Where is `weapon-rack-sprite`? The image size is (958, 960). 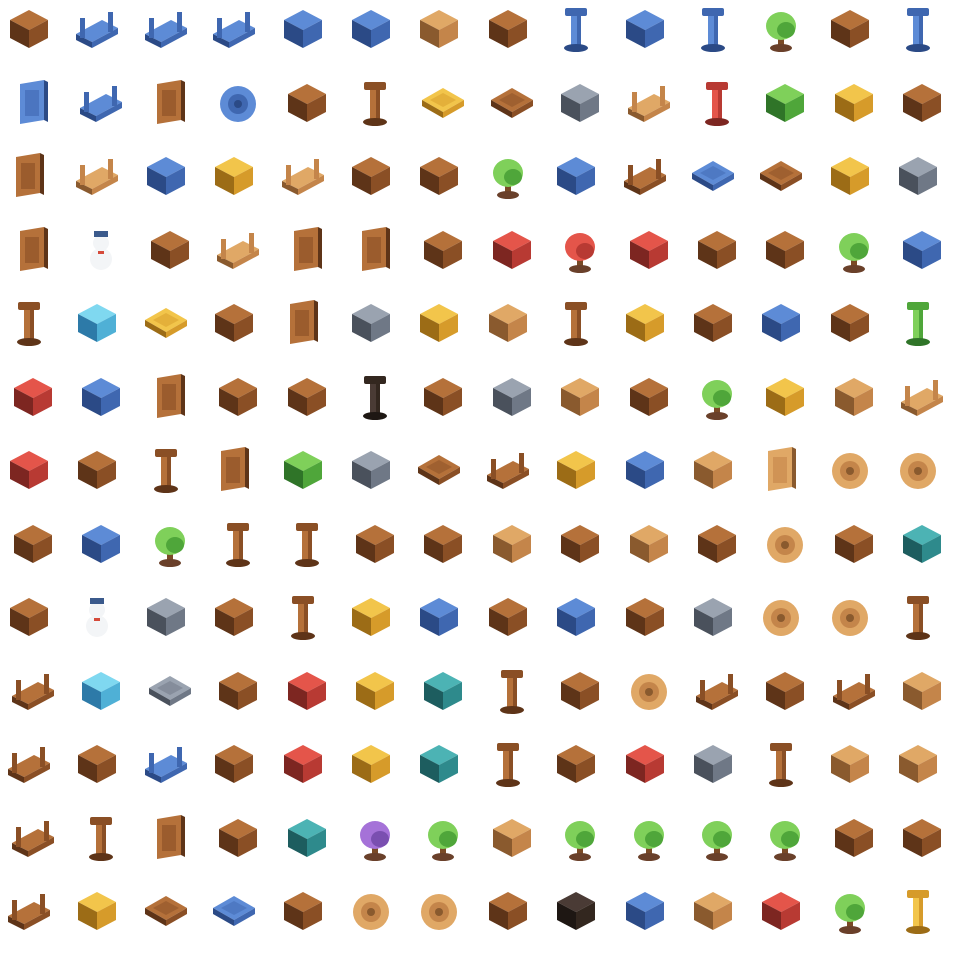
weapon-rack-sprite is located at coordinates (508, 29).